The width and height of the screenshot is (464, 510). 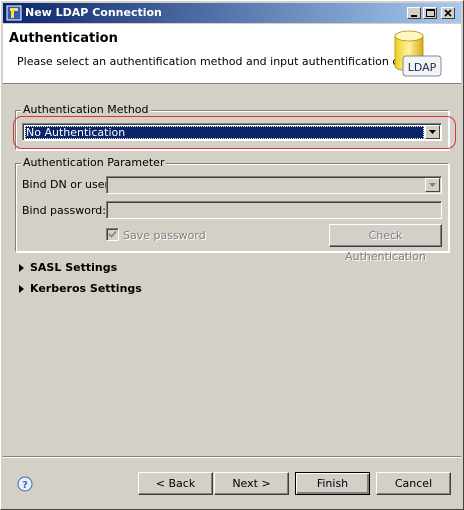 I want to click on maximize-button, so click(x=430, y=13).